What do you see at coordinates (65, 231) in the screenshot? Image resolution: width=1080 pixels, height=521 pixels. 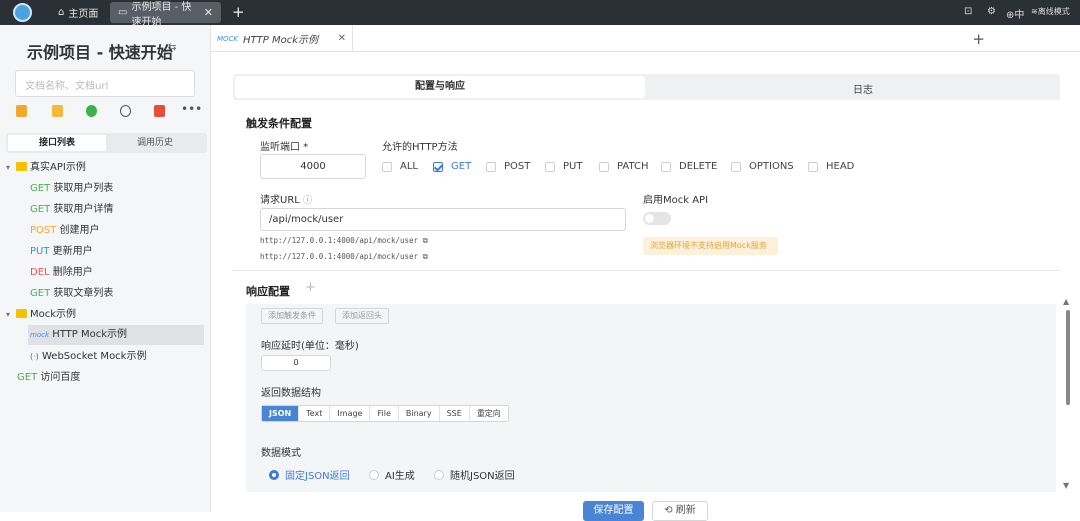 I see `tree-item: POST 创建用户` at bounding box center [65, 231].